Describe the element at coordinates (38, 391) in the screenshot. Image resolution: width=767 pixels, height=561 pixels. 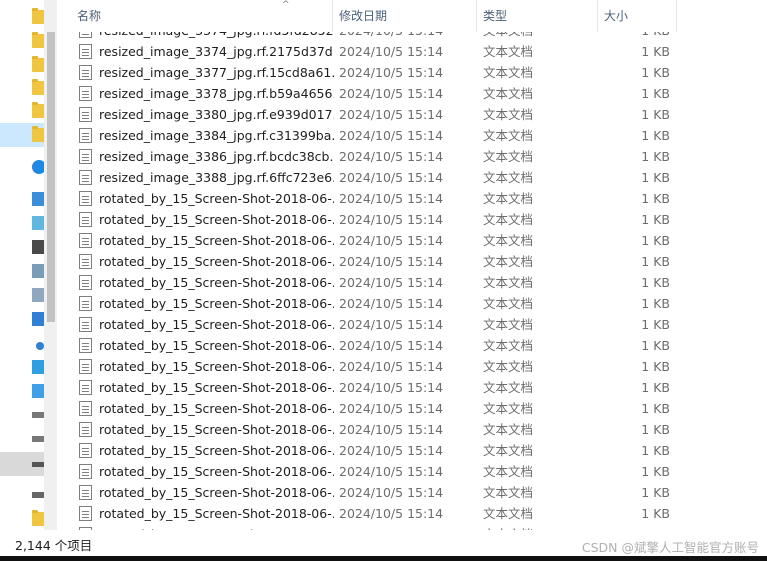
I see `windows-drive-icon` at that location.